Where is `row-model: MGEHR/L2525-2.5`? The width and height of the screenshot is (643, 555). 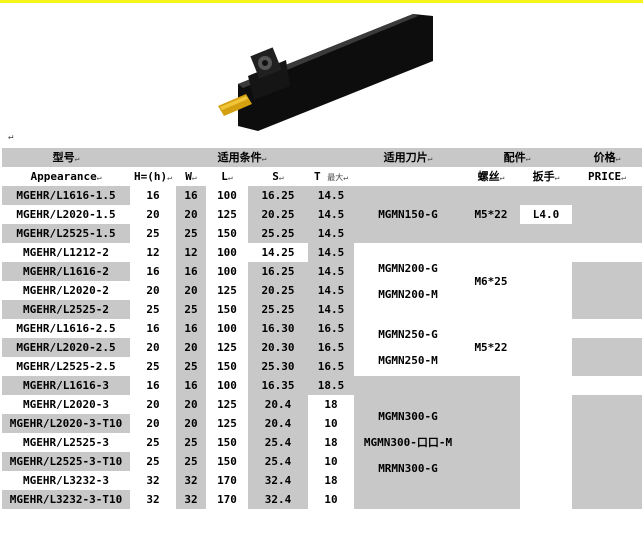
row-model: MGEHR/L2525-2.5 is located at coordinates (66, 366).